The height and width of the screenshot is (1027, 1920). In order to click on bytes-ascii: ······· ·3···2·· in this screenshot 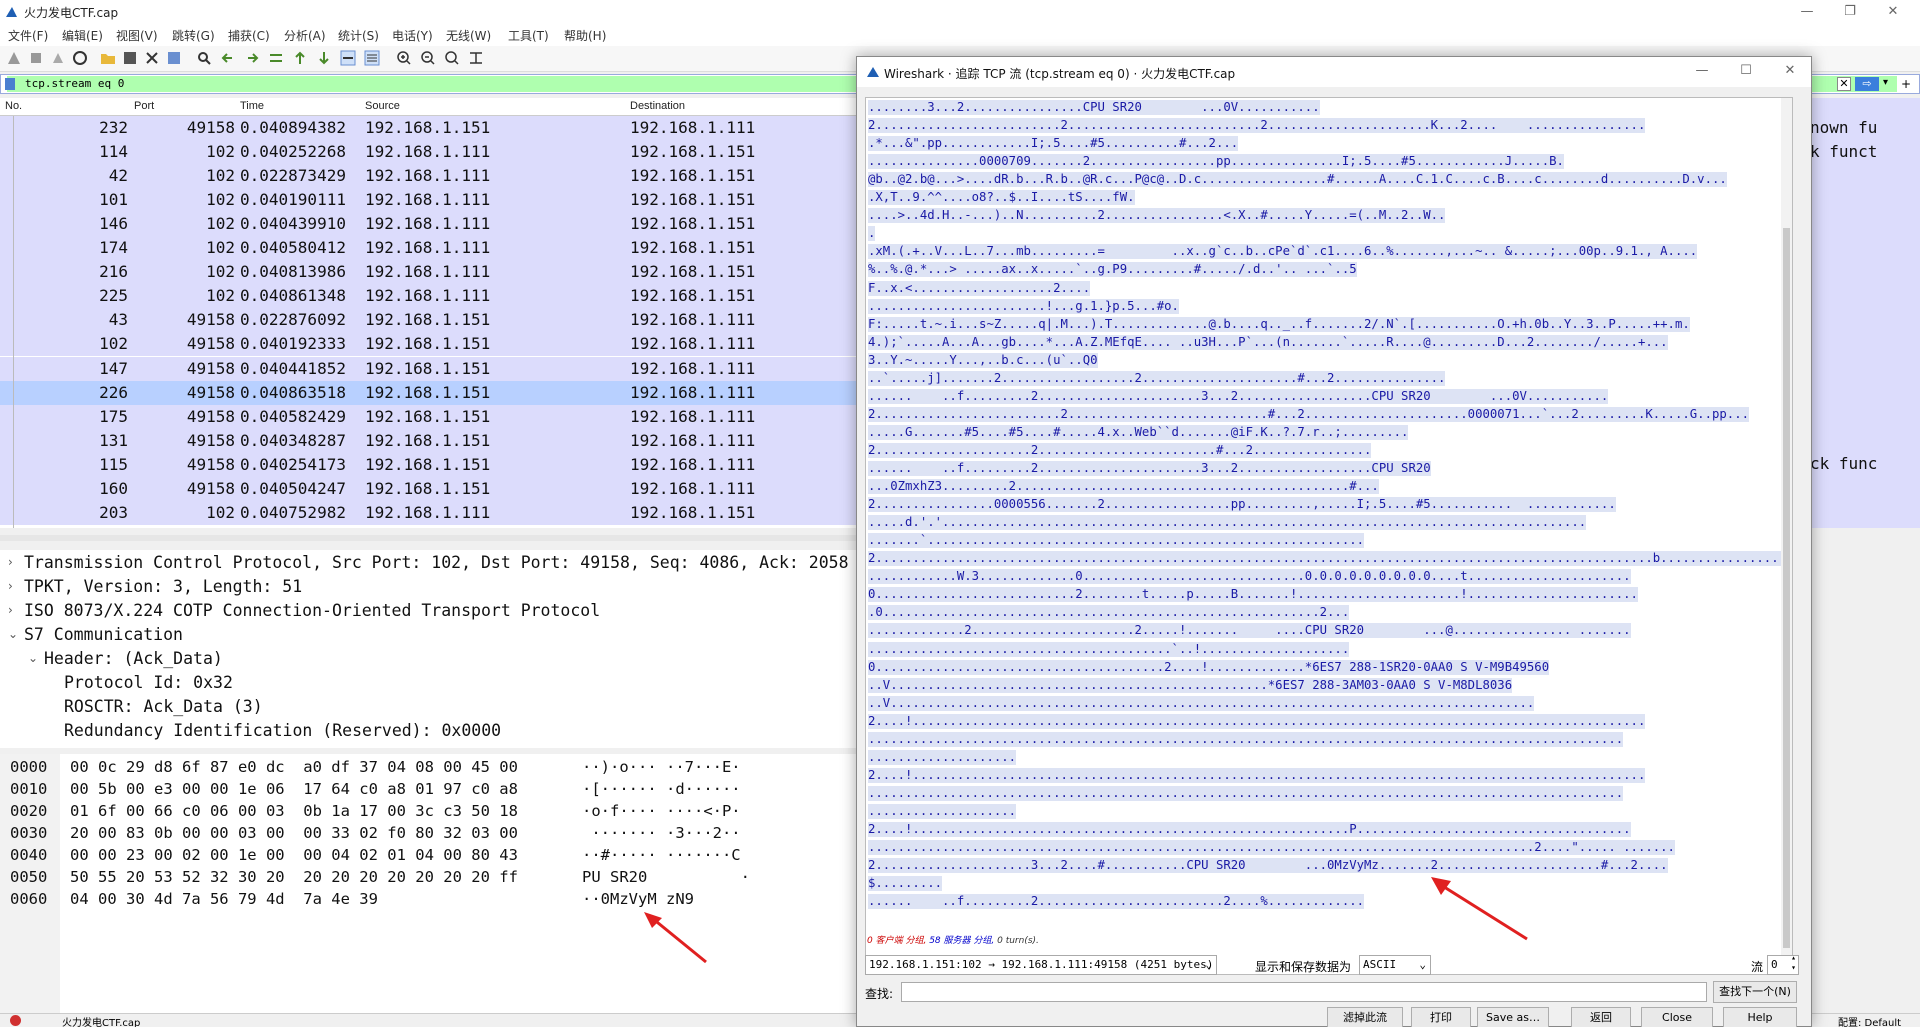, I will do `click(661, 833)`.